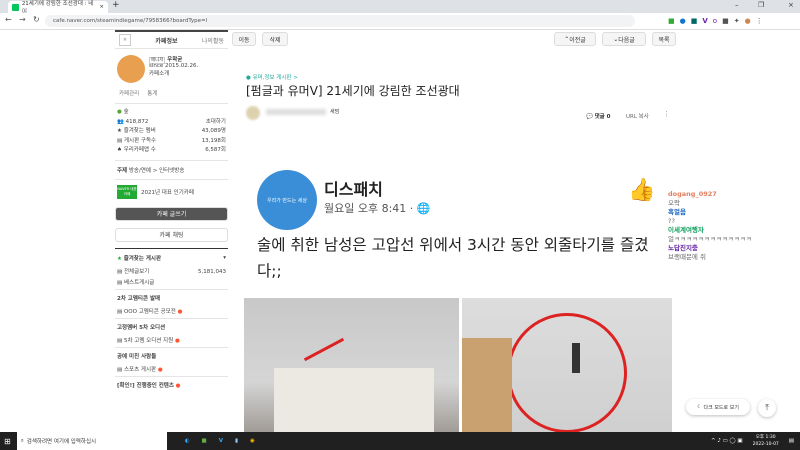 This screenshot has height=450, width=800. What do you see at coordinates (139, 131) in the screenshot?
I see `stat-label: 즐겨찾는 멤버` at bounding box center [139, 131].